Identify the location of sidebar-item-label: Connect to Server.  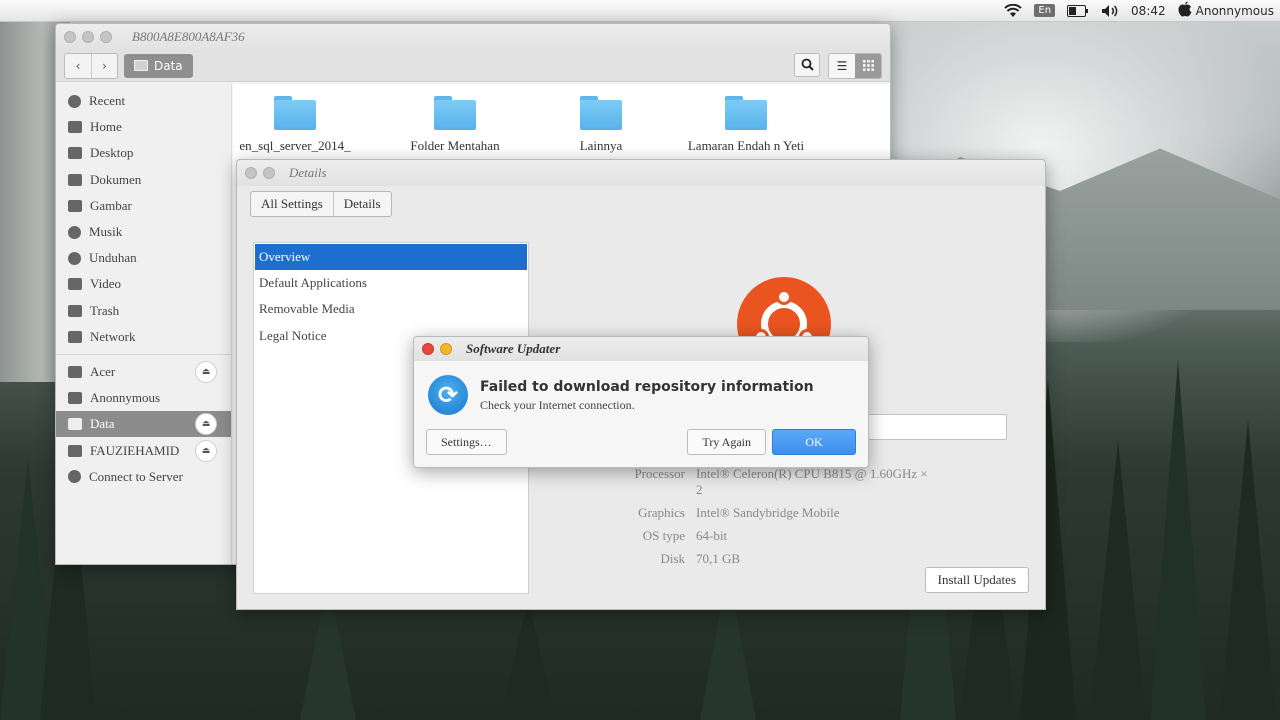
(136, 476).